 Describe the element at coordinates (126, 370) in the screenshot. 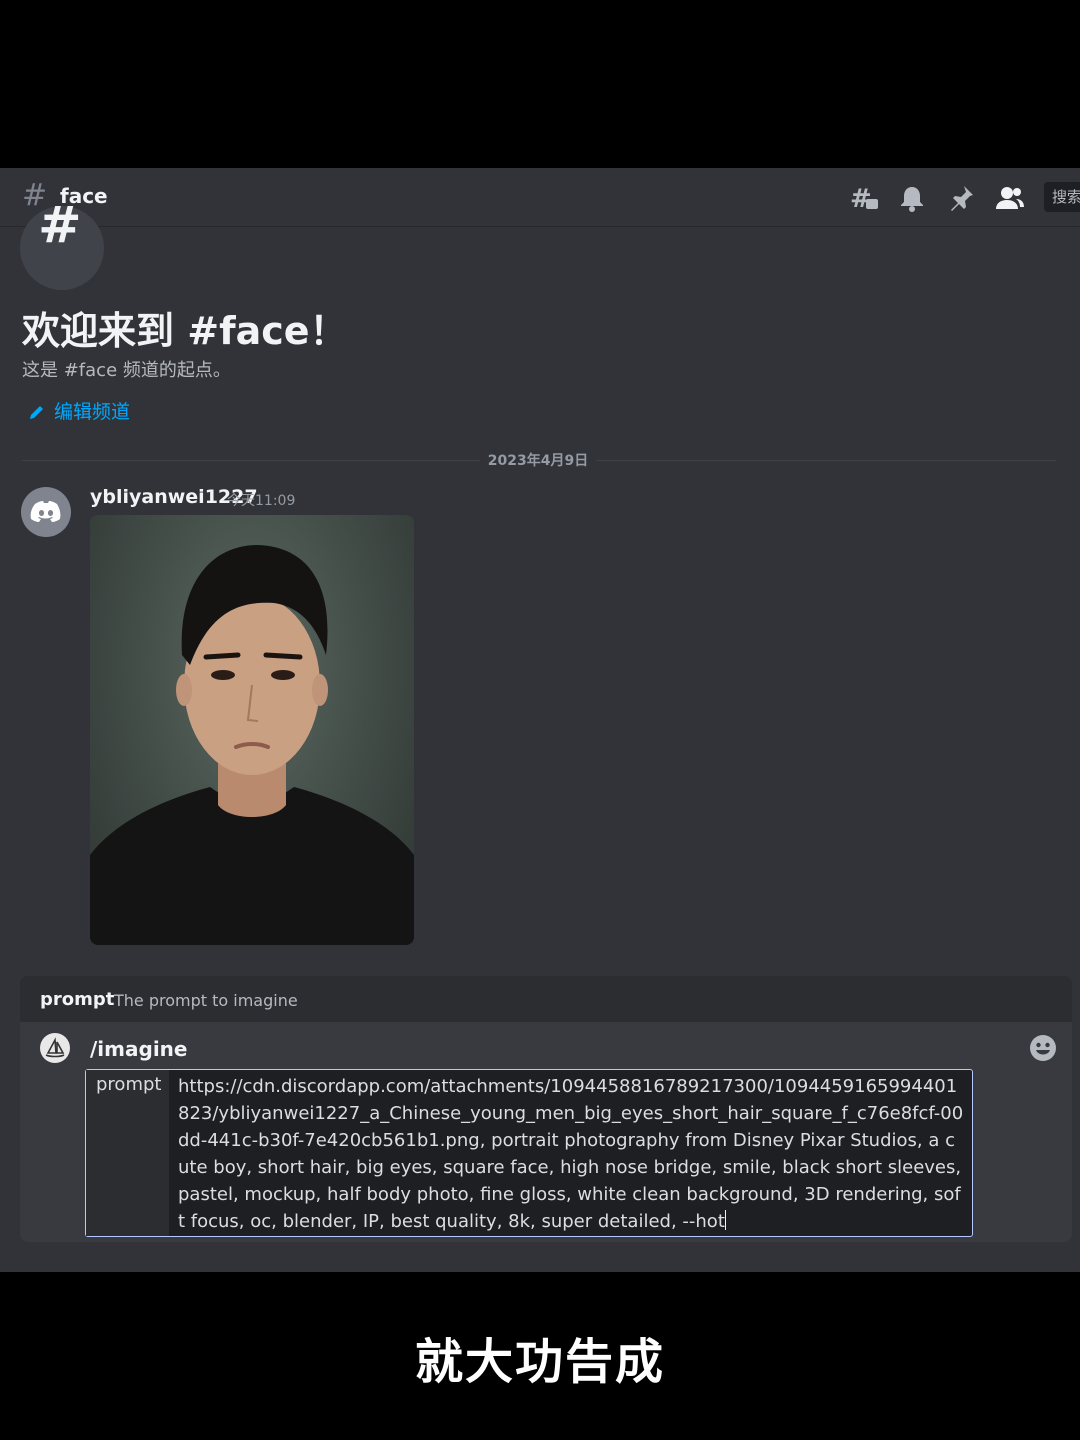

I see `welcome-subtitle: 这是 #face 频道的起点。` at that location.